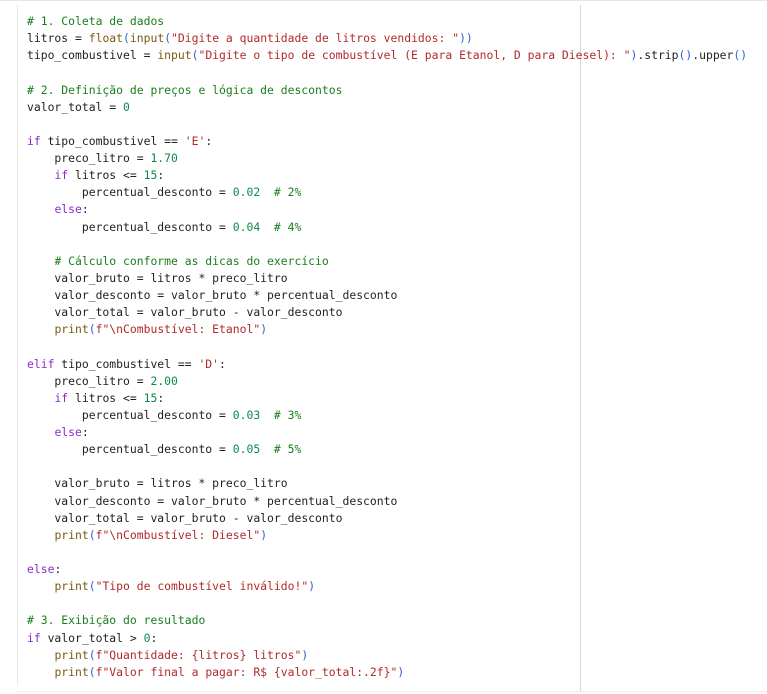  What do you see at coordinates (387, 398) in the screenshot?
I see `code-line: if litros <= 15:` at bounding box center [387, 398].